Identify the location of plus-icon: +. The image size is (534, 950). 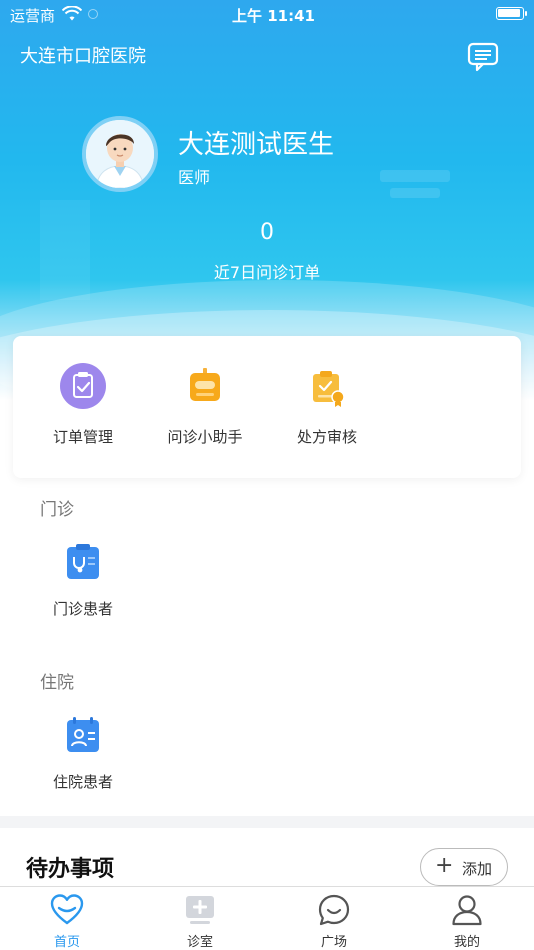
(444, 865).